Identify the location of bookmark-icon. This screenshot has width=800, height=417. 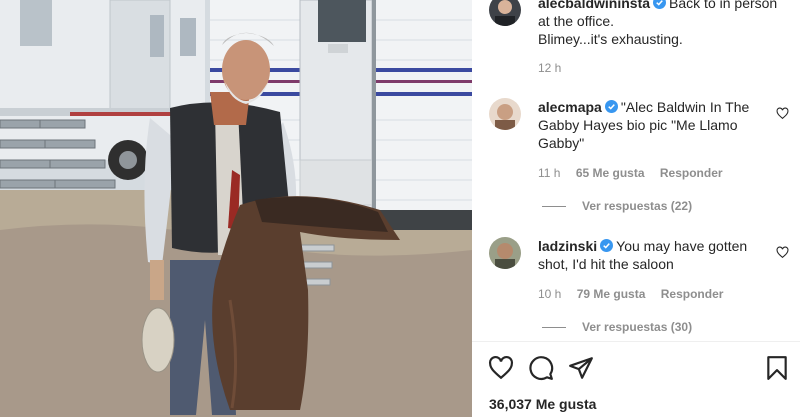
(777, 368).